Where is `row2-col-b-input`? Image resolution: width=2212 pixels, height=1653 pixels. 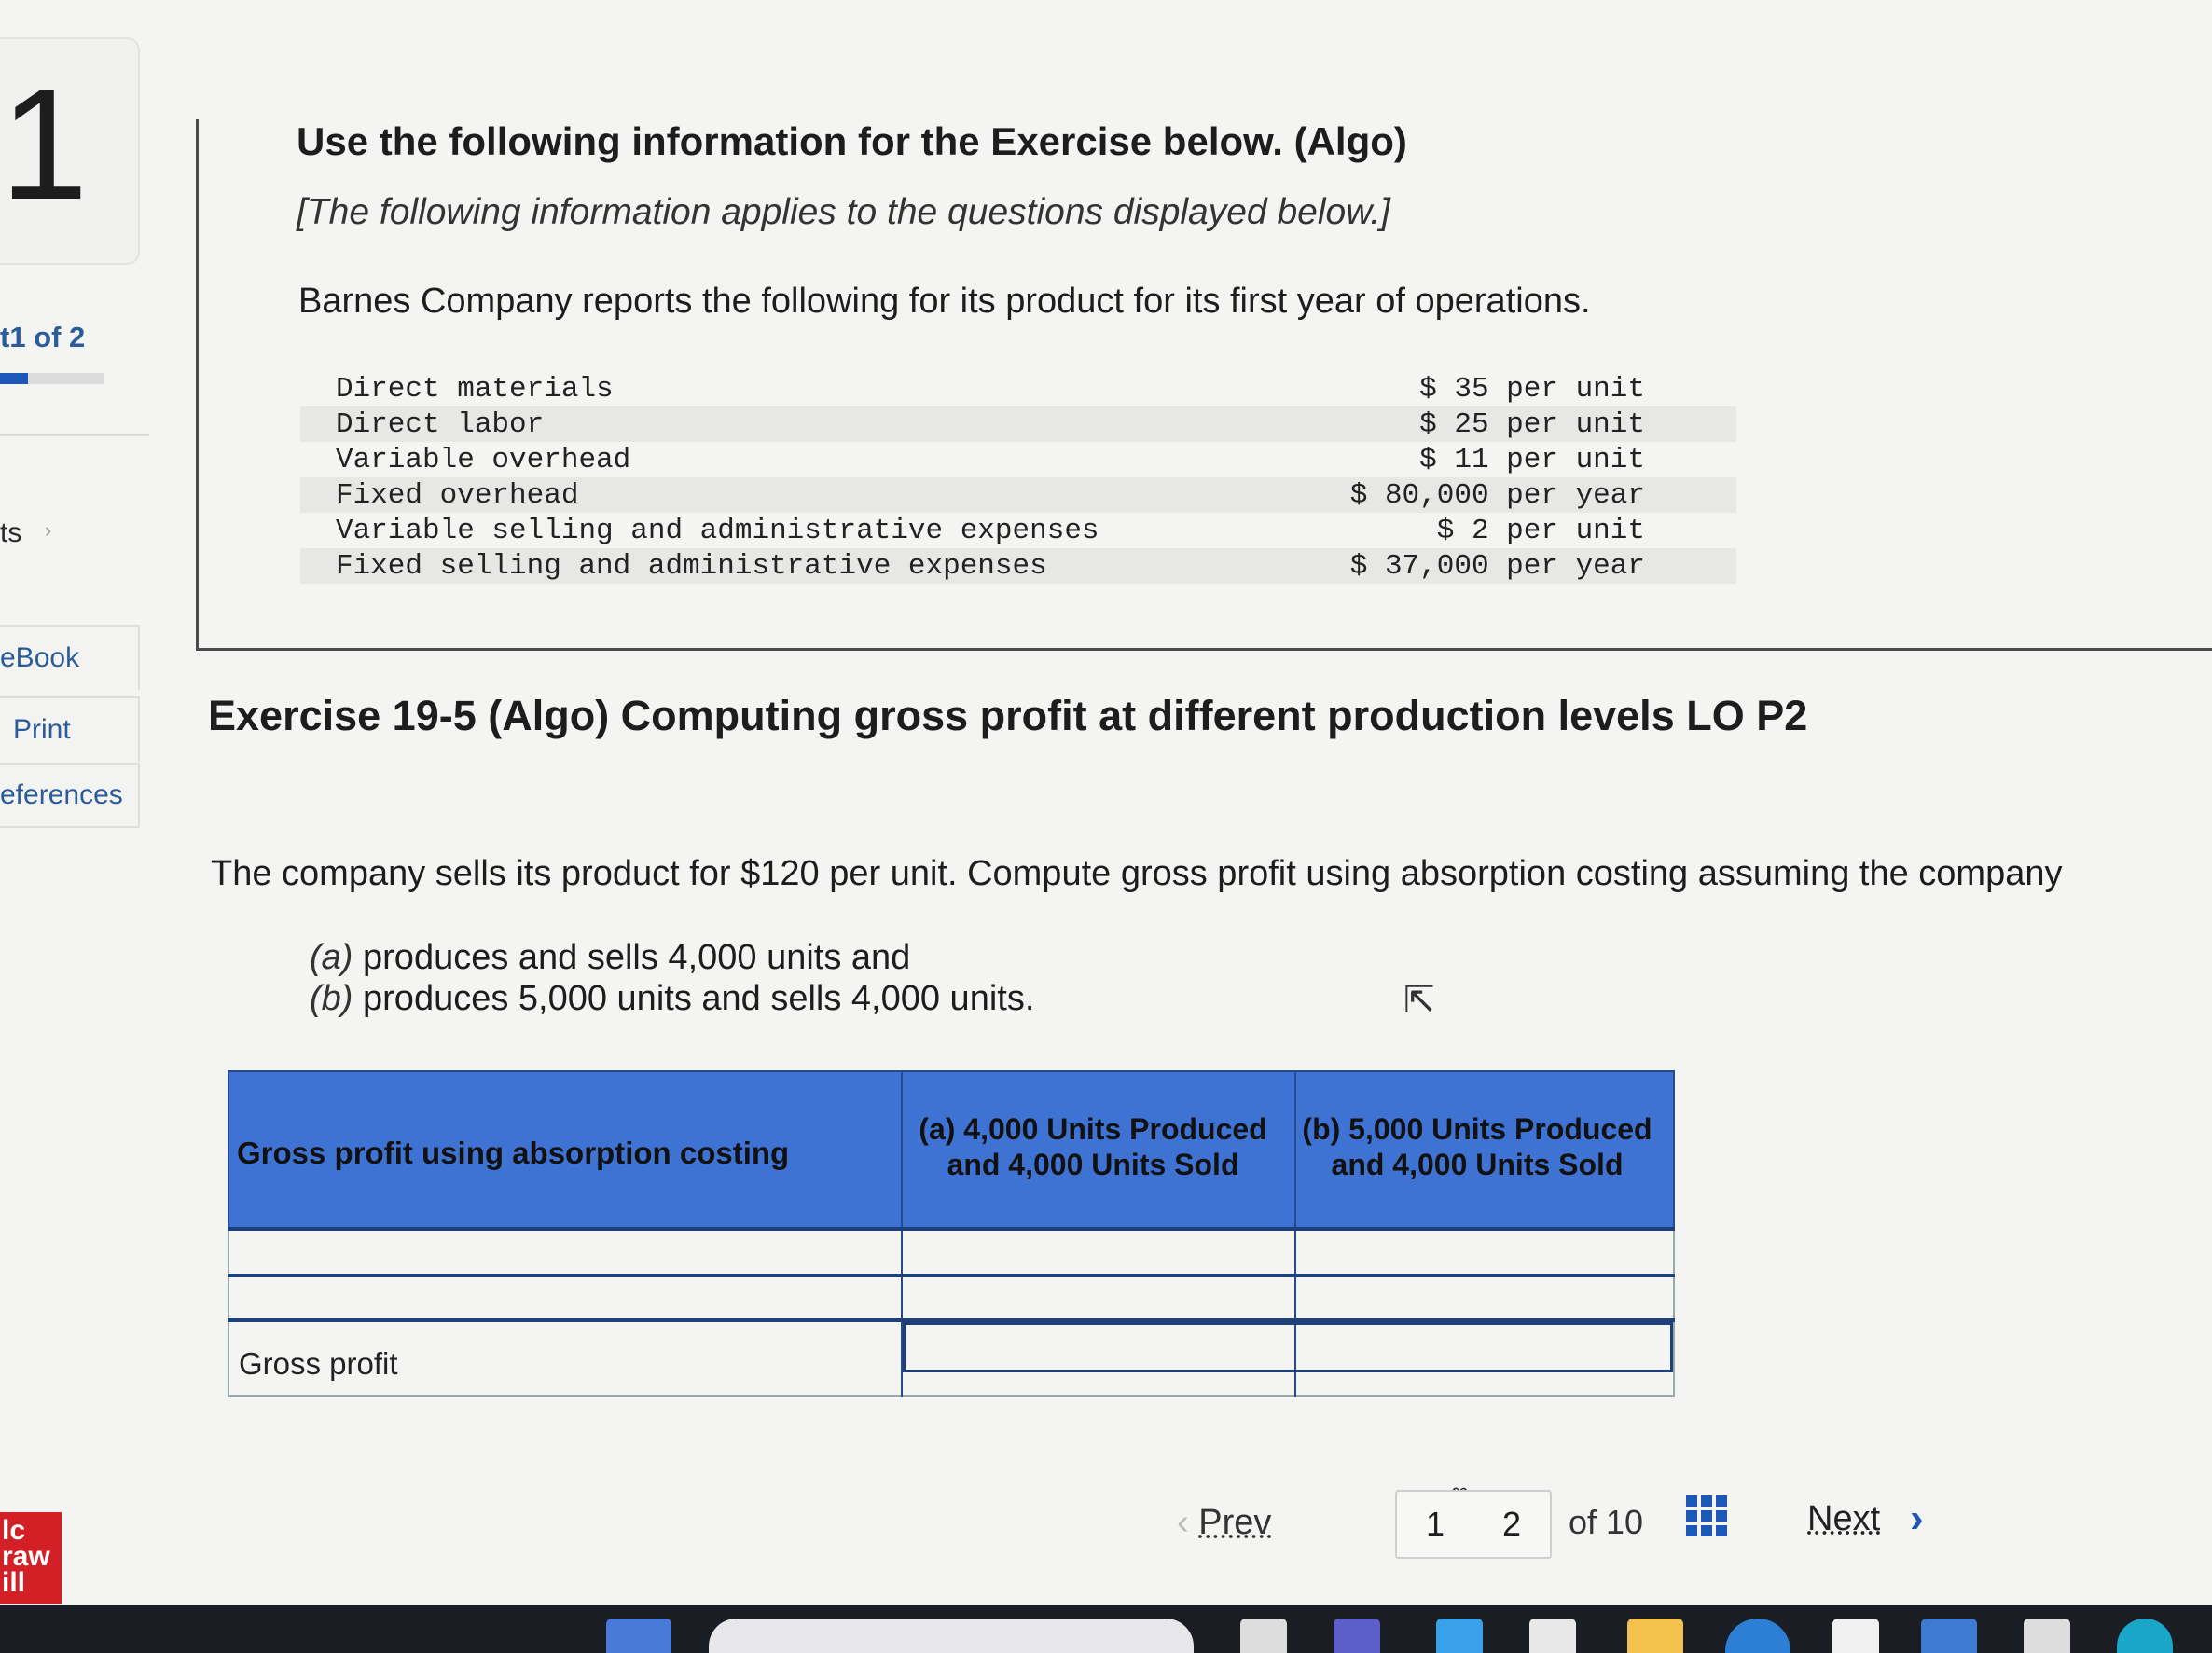
row2-col-b-input is located at coordinates (1486, 1298).